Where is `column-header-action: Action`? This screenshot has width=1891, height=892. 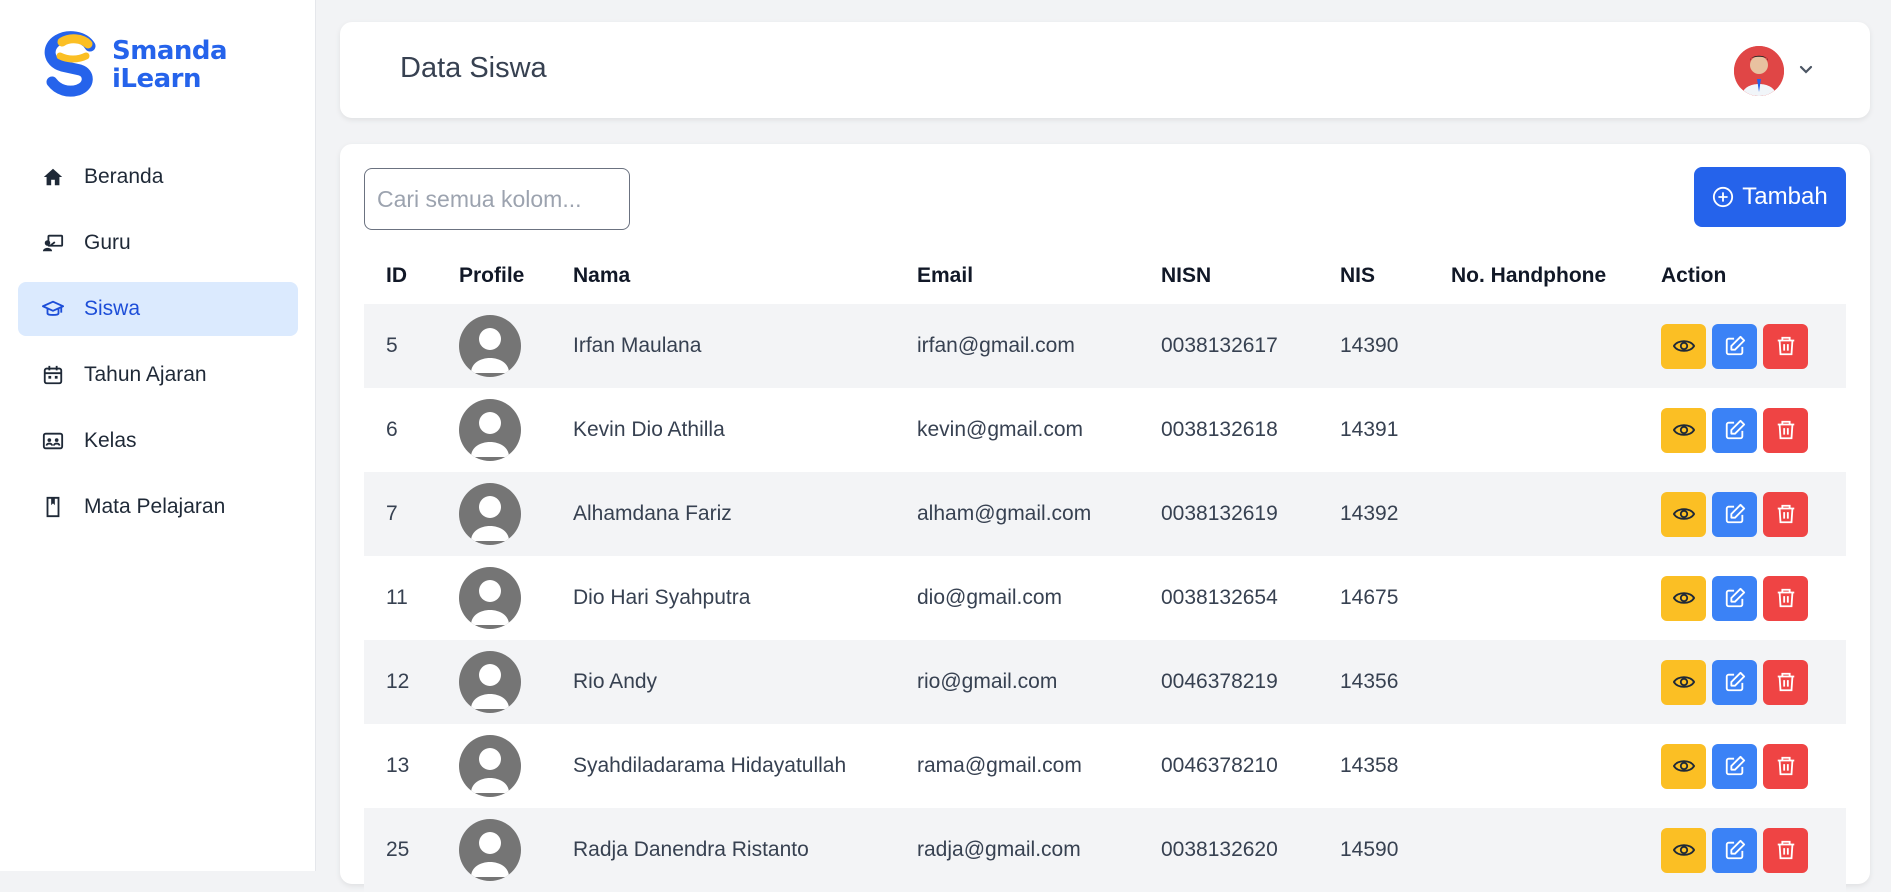 column-header-action: Action is located at coordinates (1694, 275).